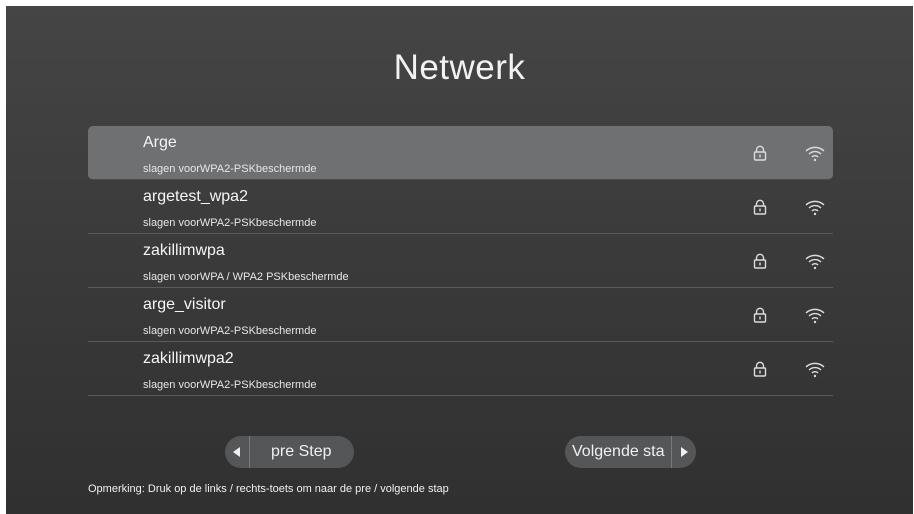 Image resolution: width=914 pixels, height=514 pixels. I want to click on network-ssid: zakillimwpa2, so click(188, 358).